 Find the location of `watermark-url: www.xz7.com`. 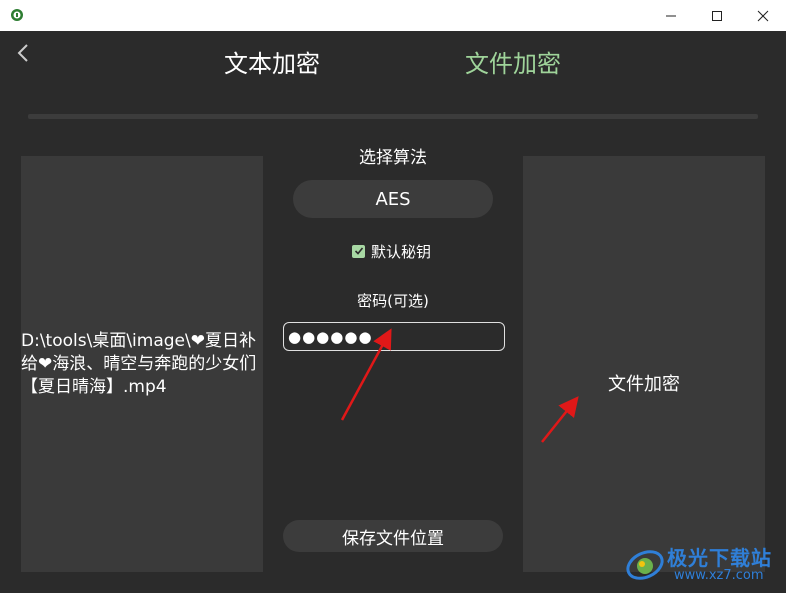

watermark-url: www.xz7.com is located at coordinates (719, 575).